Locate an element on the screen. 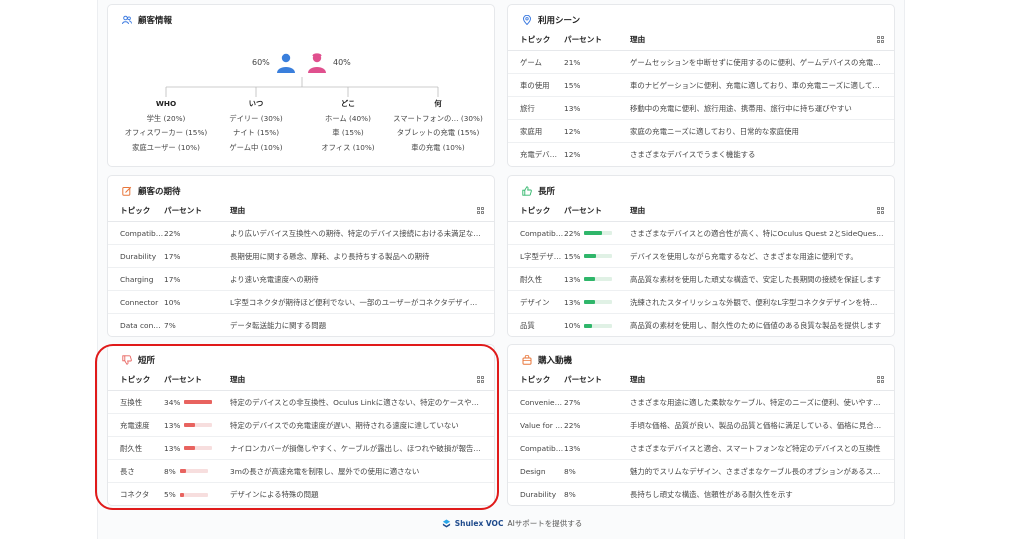 This screenshot has height=539, width=1024. tree-connector is located at coordinates (302, 87).